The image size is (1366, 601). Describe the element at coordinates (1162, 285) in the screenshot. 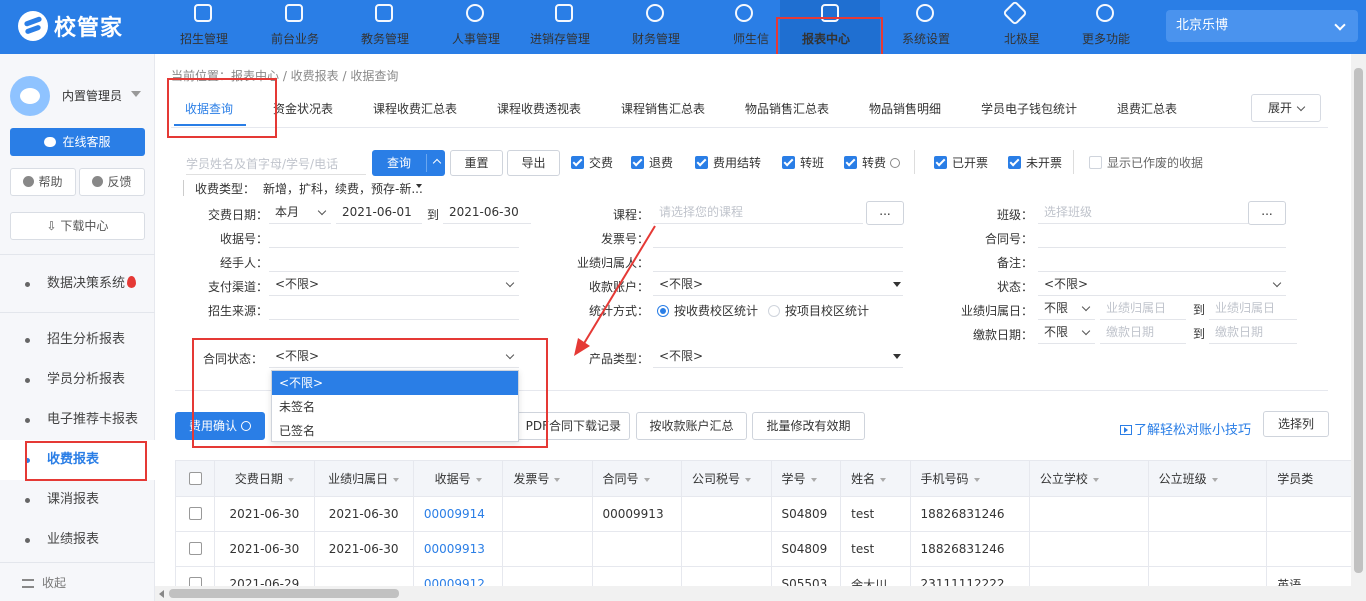

I see `status-select: <不限>` at that location.